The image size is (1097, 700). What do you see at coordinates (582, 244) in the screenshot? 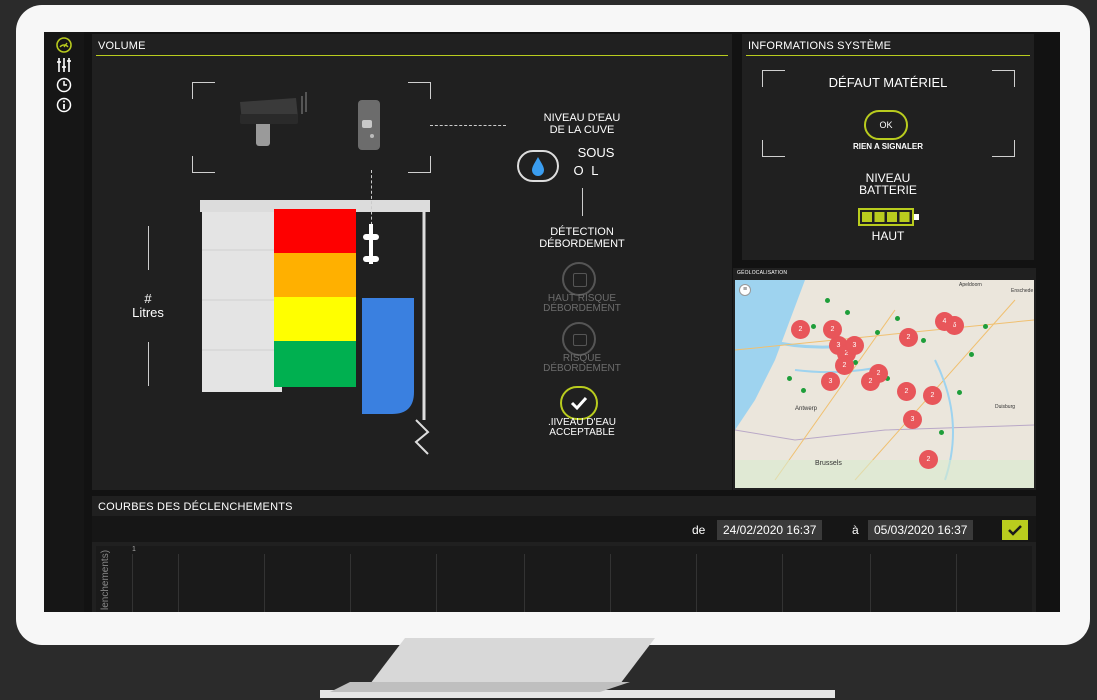
I see `detection-title-line2: DÉBORDEMENT` at bounding box center [582, 244].